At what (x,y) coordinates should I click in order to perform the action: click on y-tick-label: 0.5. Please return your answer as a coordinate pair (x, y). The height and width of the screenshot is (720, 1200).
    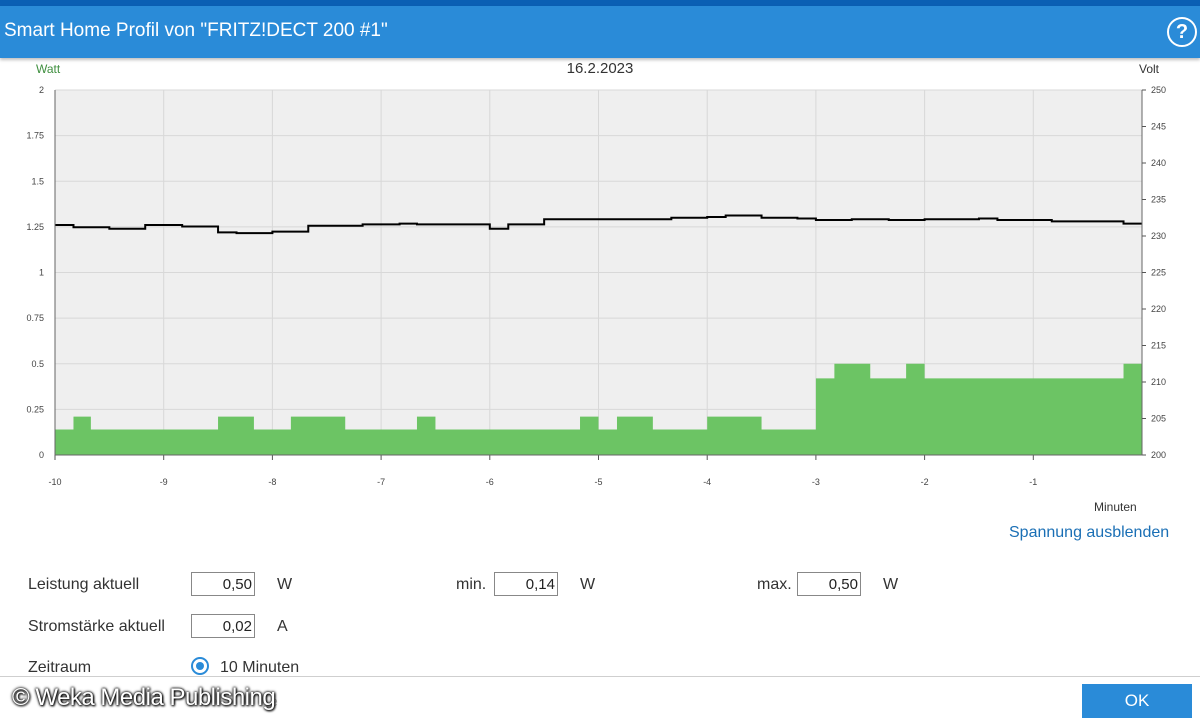
    Looking at the image, I should click on (37, 364).